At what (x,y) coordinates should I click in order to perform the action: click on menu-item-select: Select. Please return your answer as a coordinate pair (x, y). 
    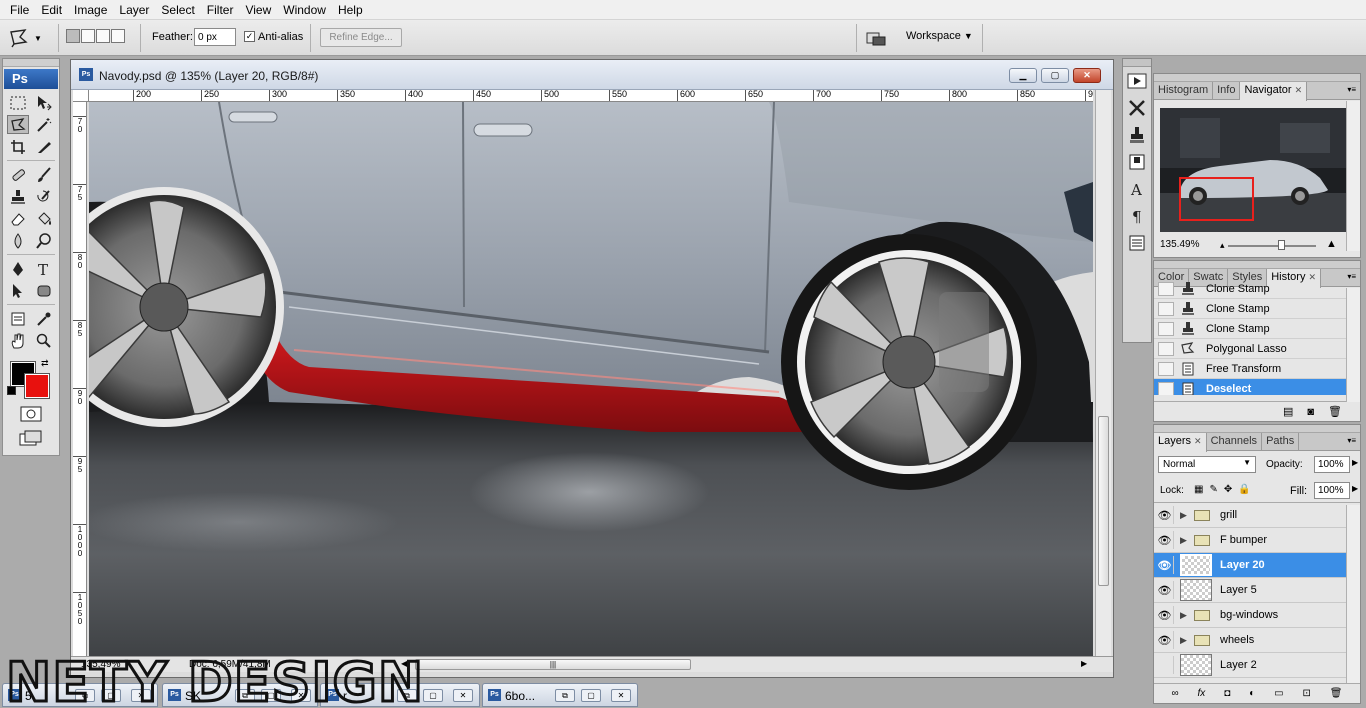
    Looking at the image, I should click on (177, 10).